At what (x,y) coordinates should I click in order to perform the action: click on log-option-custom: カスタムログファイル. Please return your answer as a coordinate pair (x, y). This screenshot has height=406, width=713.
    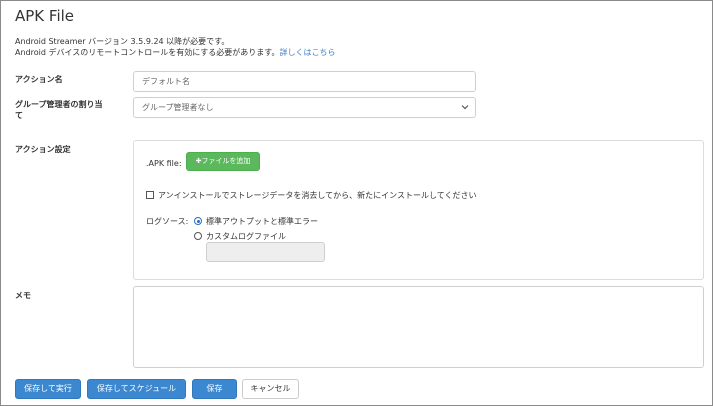
    Looking at the image, I should click on (240, 236).